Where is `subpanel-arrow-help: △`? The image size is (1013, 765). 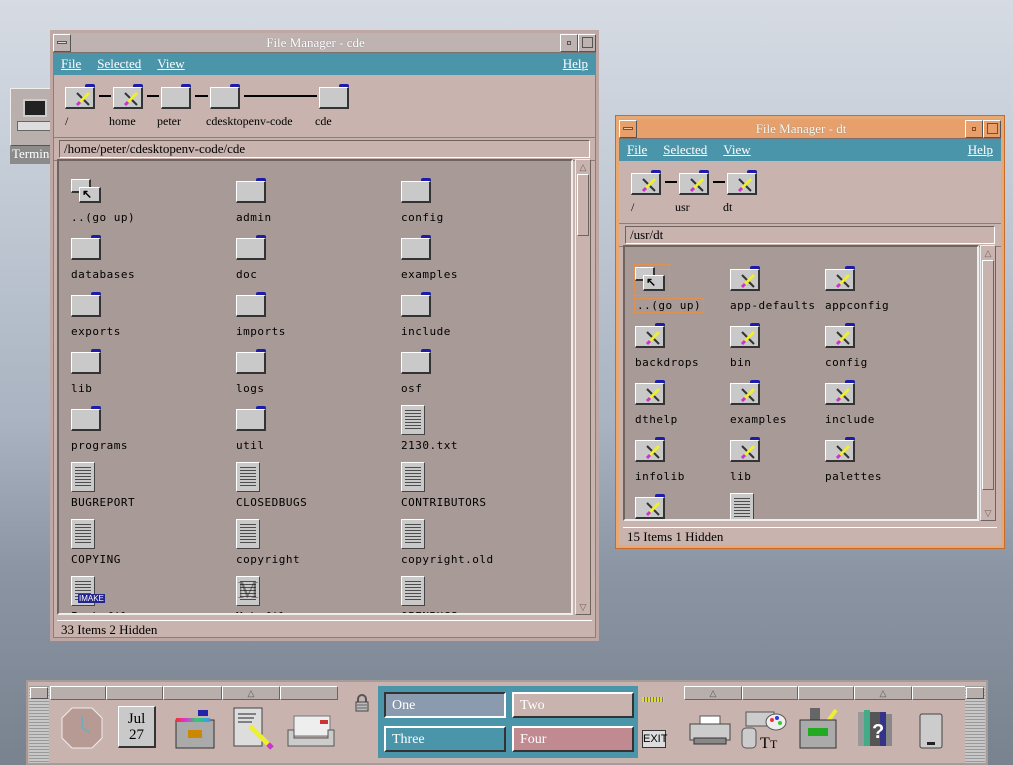
subpanel-arrow-help: △ is located at coordinates (883, 693).